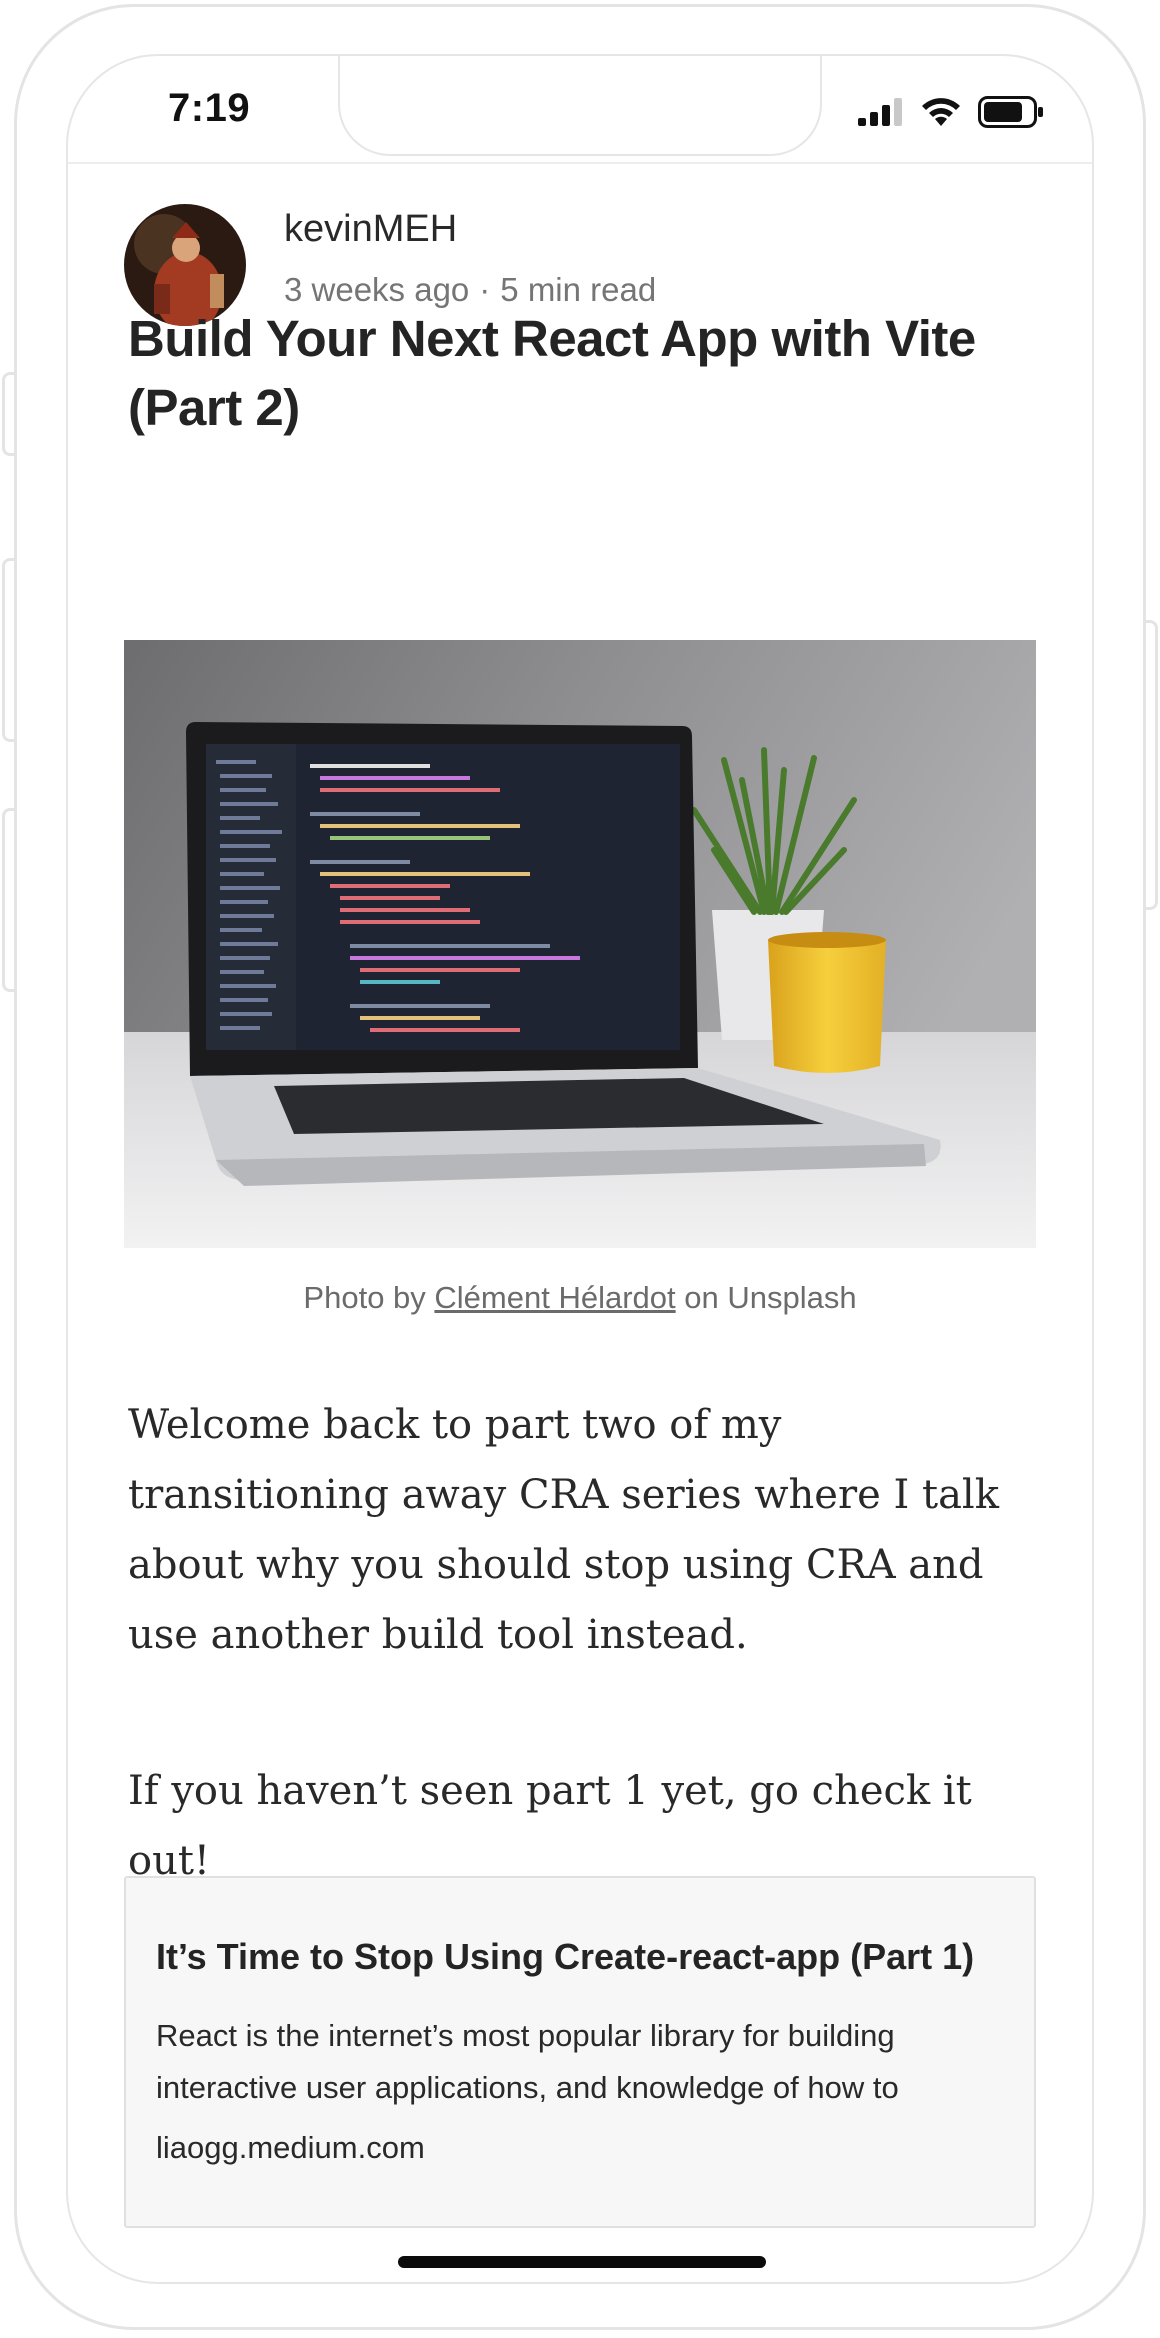  What do you see at coordinates (880, 112) in the screenshot?
I see `cellular-signal-icon` at bounding box center [880, 112].